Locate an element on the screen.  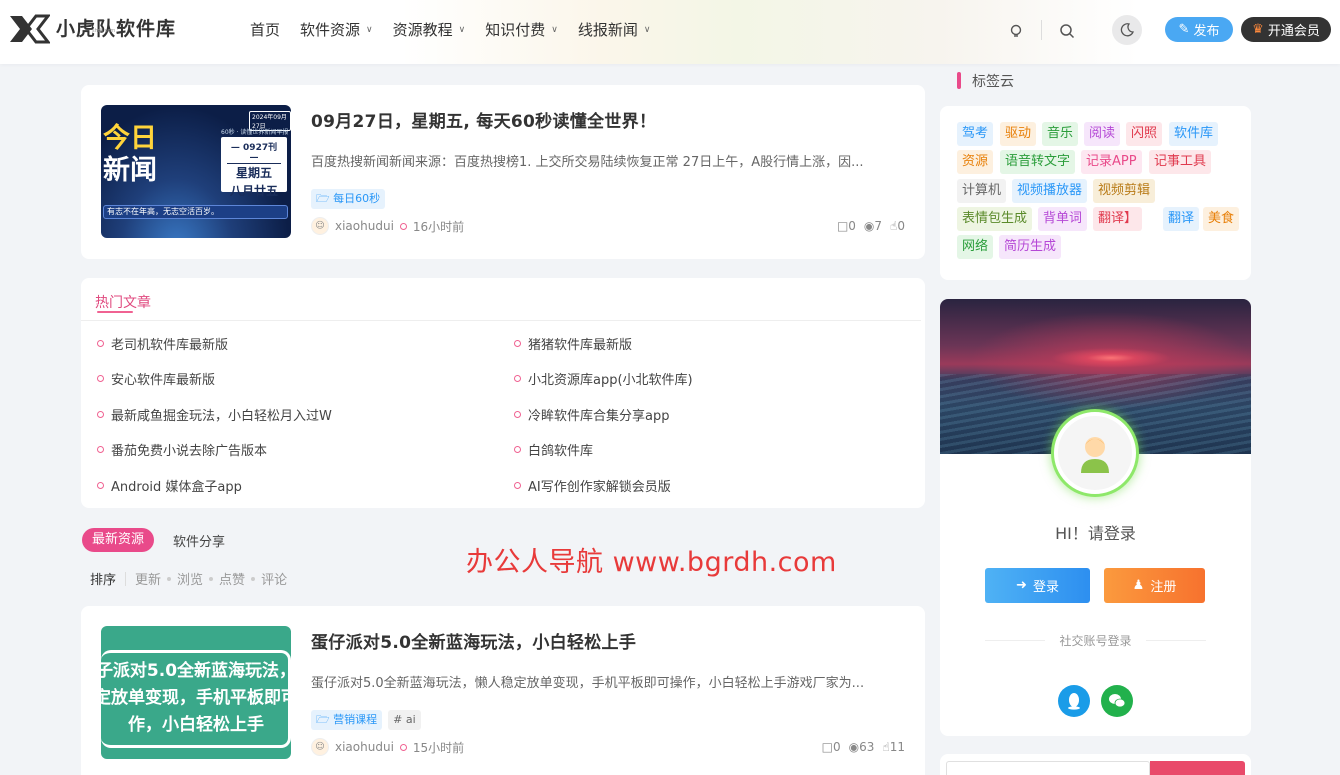
eye-icon: ◉ is located at coordinates (869, 226).